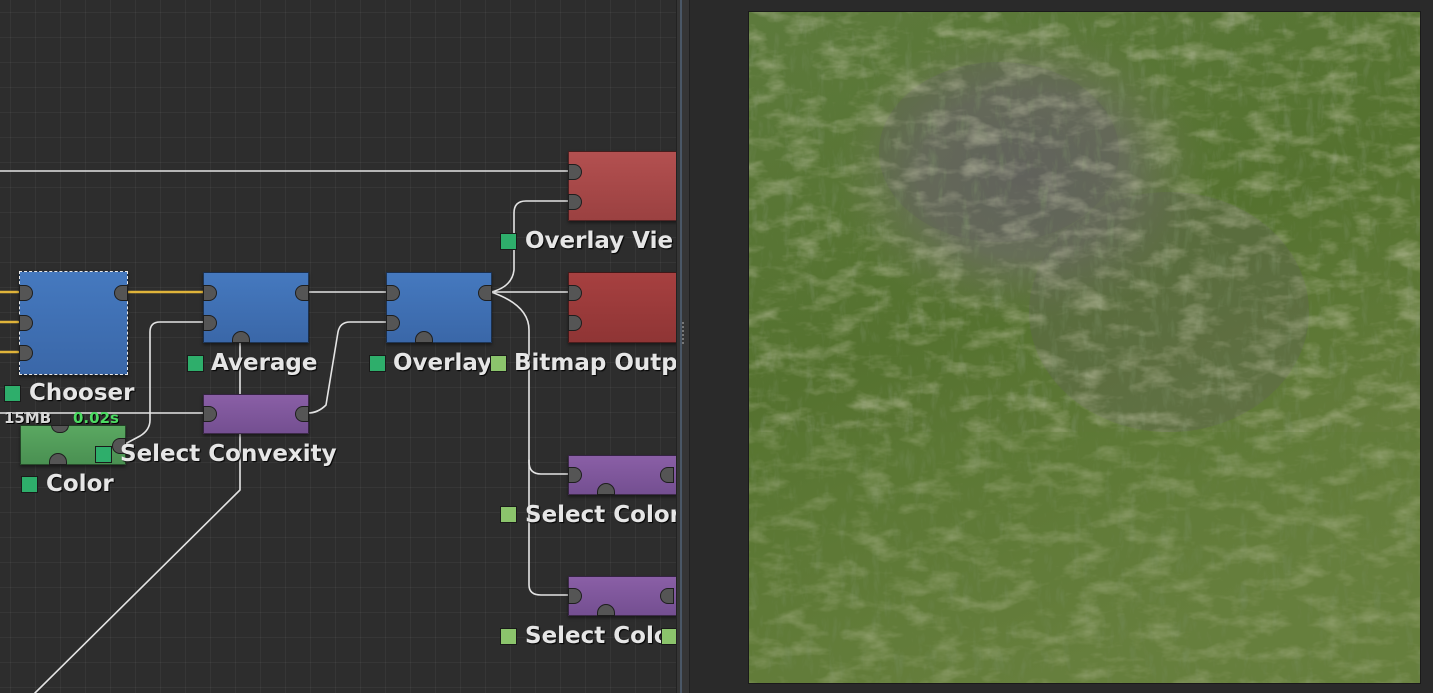 The width and height of the screenshot is (1433, 693). I want to click on chooser-status-indicator, so click(12, 393).